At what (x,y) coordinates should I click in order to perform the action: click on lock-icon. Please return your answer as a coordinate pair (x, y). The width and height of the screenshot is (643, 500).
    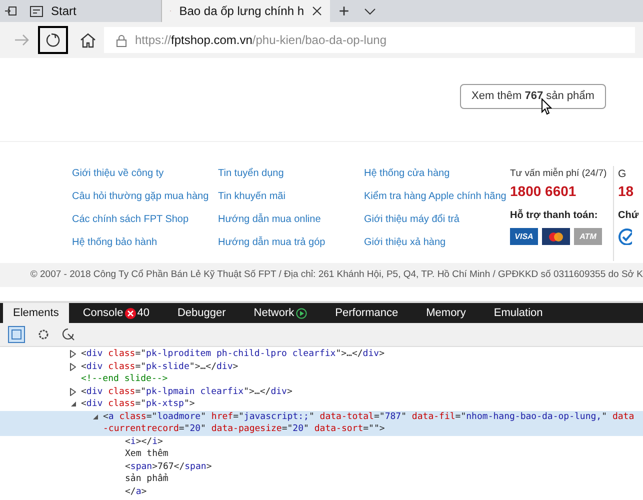
    Looking at the image, I should click on (121, 40).